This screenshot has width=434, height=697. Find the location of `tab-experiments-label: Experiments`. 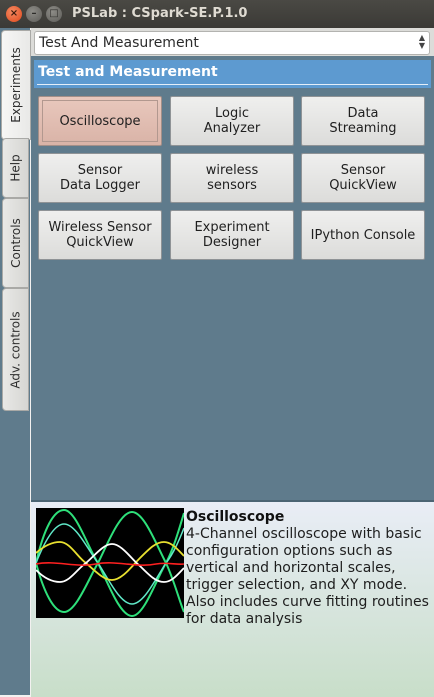

tab-experiments-label: Experiments is located at coordinates (16, 85).